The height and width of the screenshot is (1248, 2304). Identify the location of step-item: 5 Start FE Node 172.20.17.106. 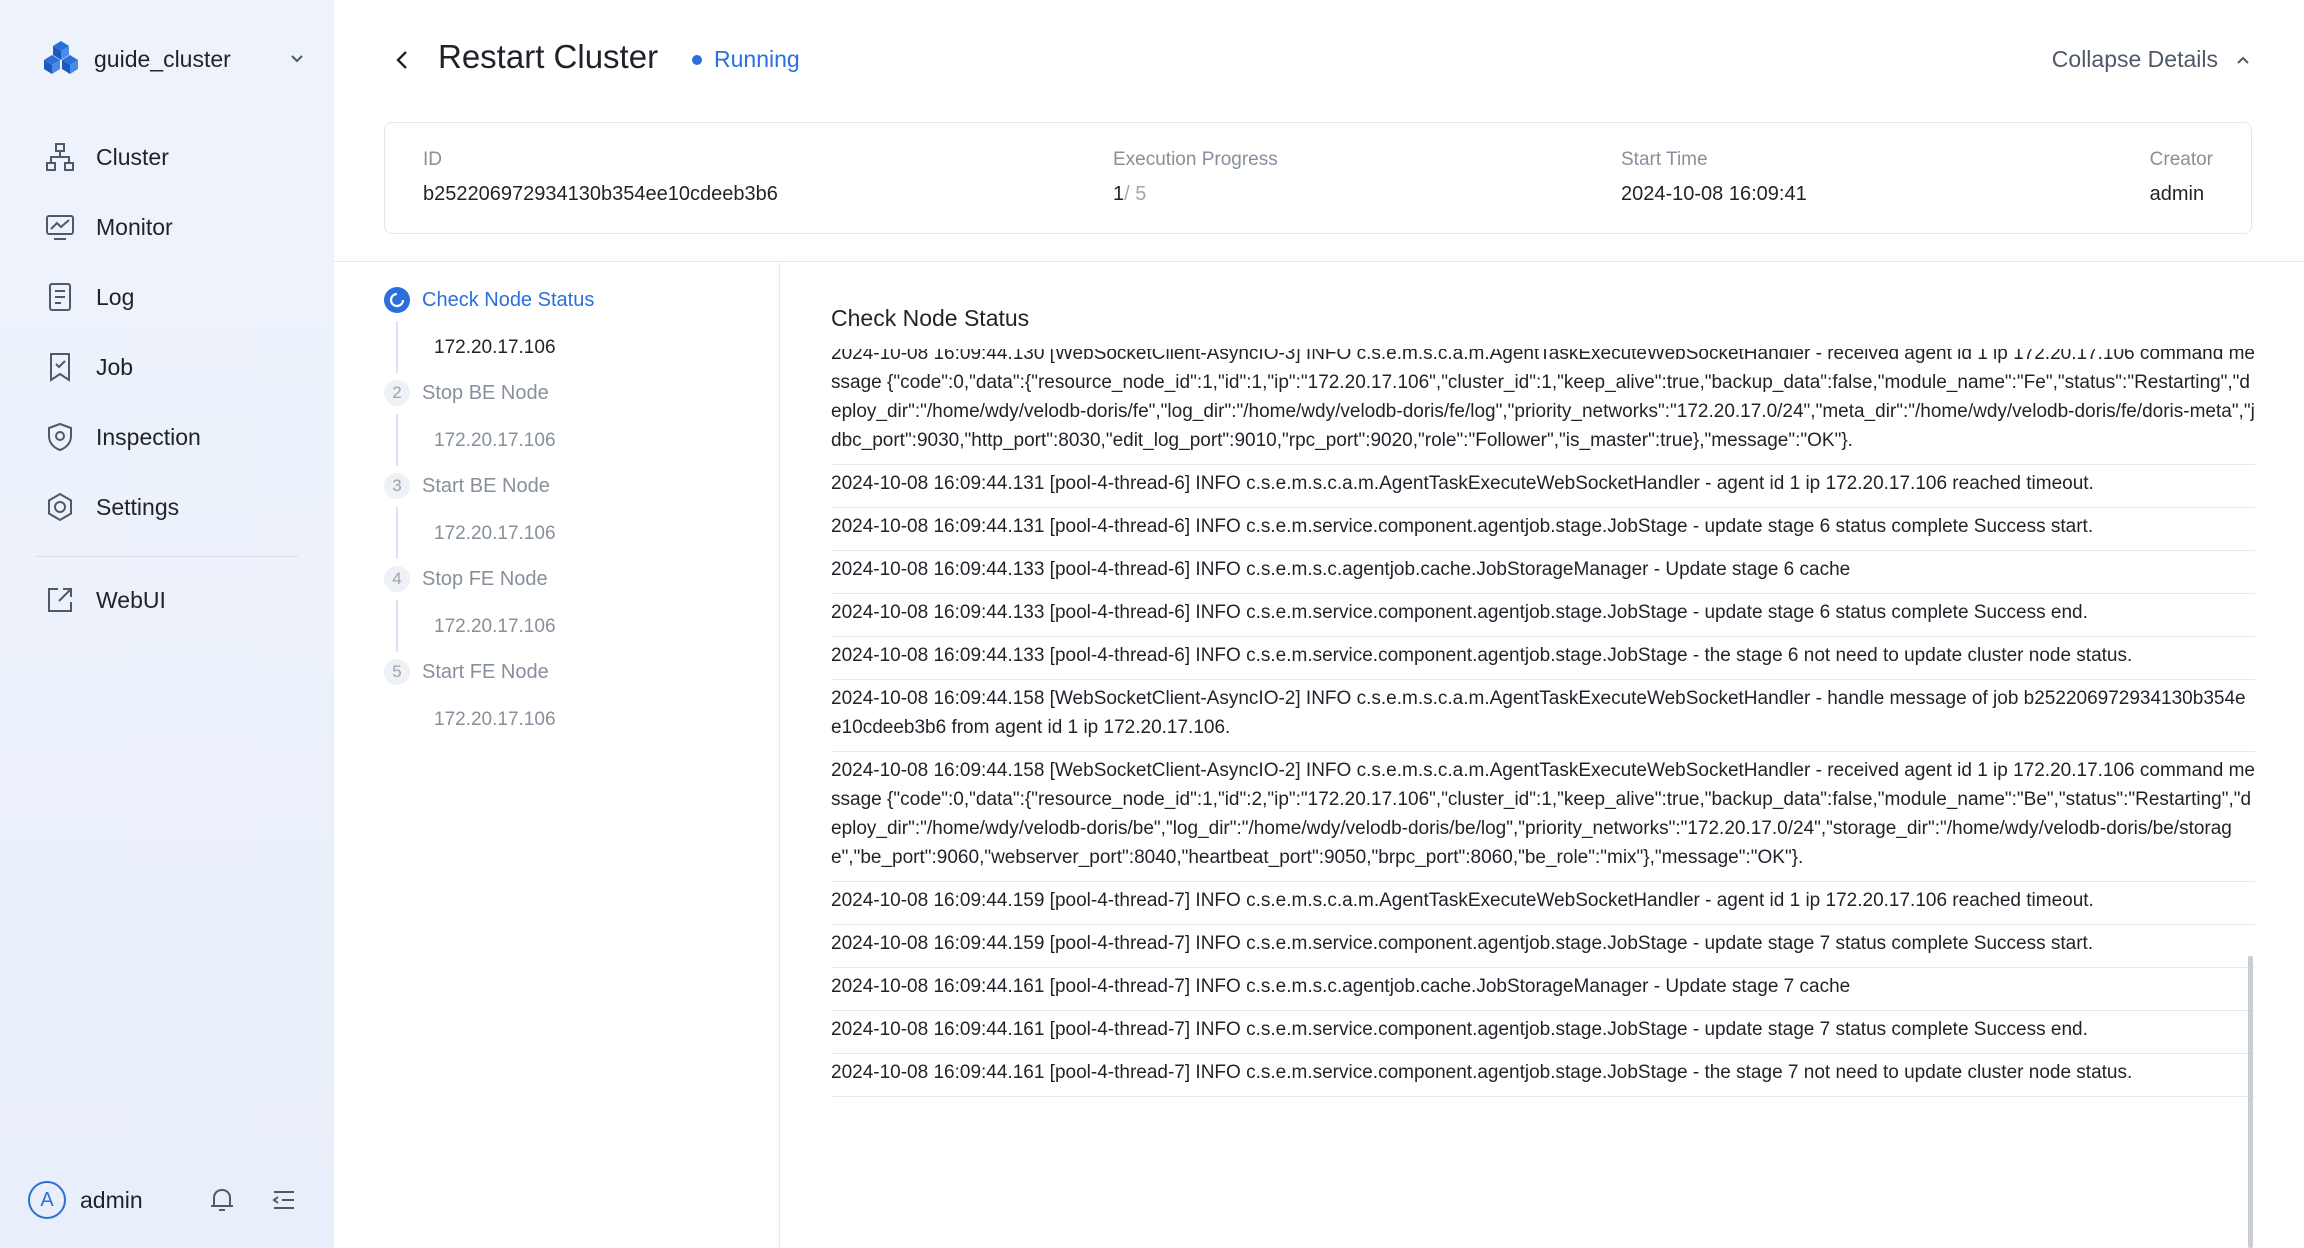
(470, 694).